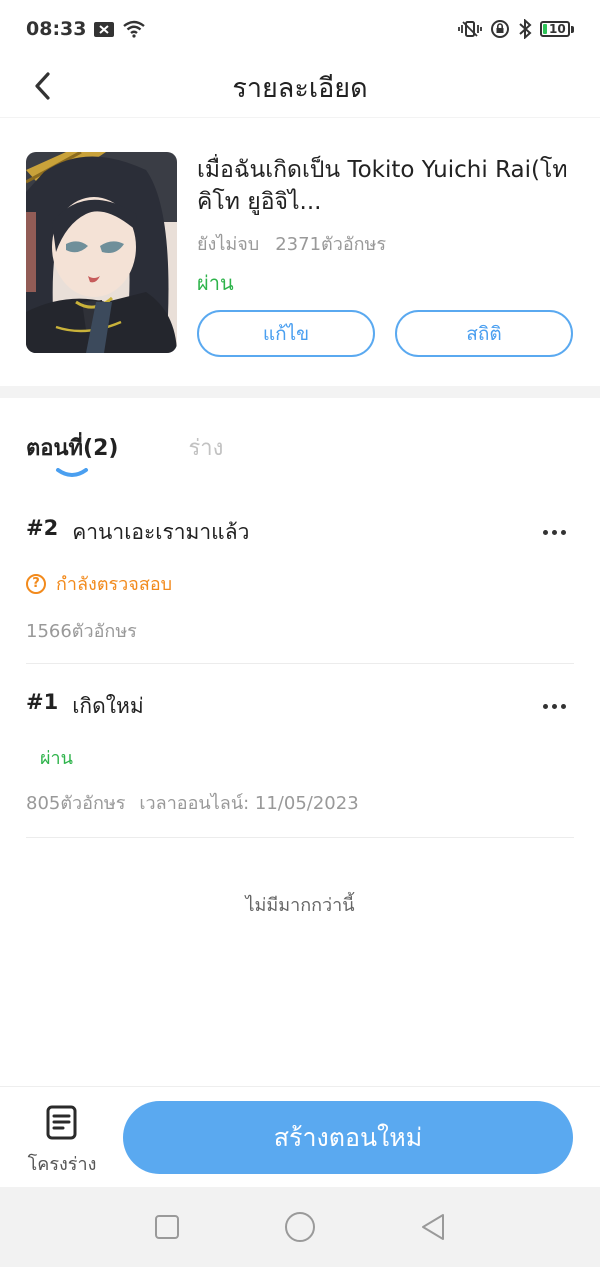 This screenshot has height=1267, width=600. What do you see at coordinates (62, 1164) in the screenshot?
I see `outline-label: โครงร่าง` at bounding box center [62, 1164].